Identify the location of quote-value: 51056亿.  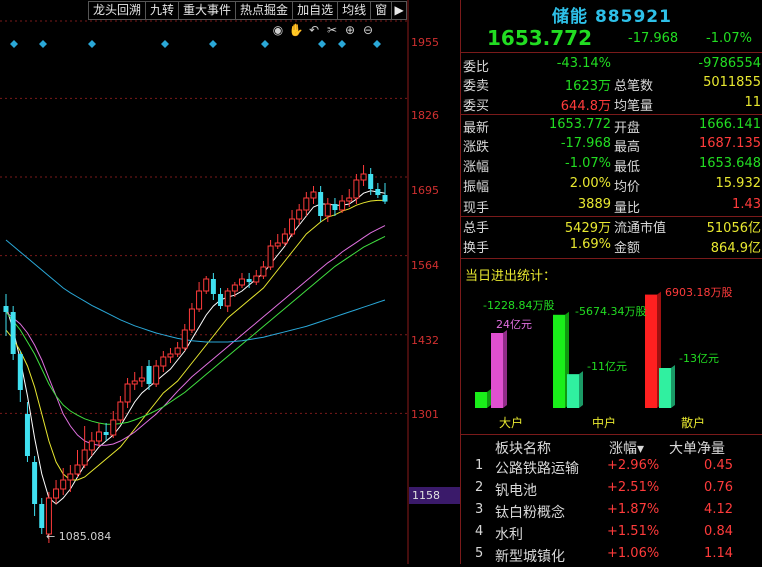
(733, 228).